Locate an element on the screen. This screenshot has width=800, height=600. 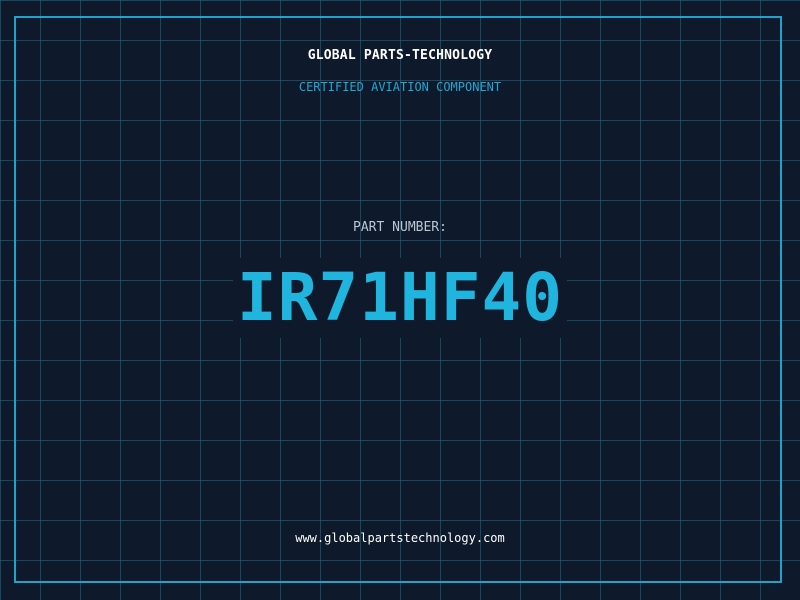
part-number-value: IR71HF40 is located at coordinates (400, 298).